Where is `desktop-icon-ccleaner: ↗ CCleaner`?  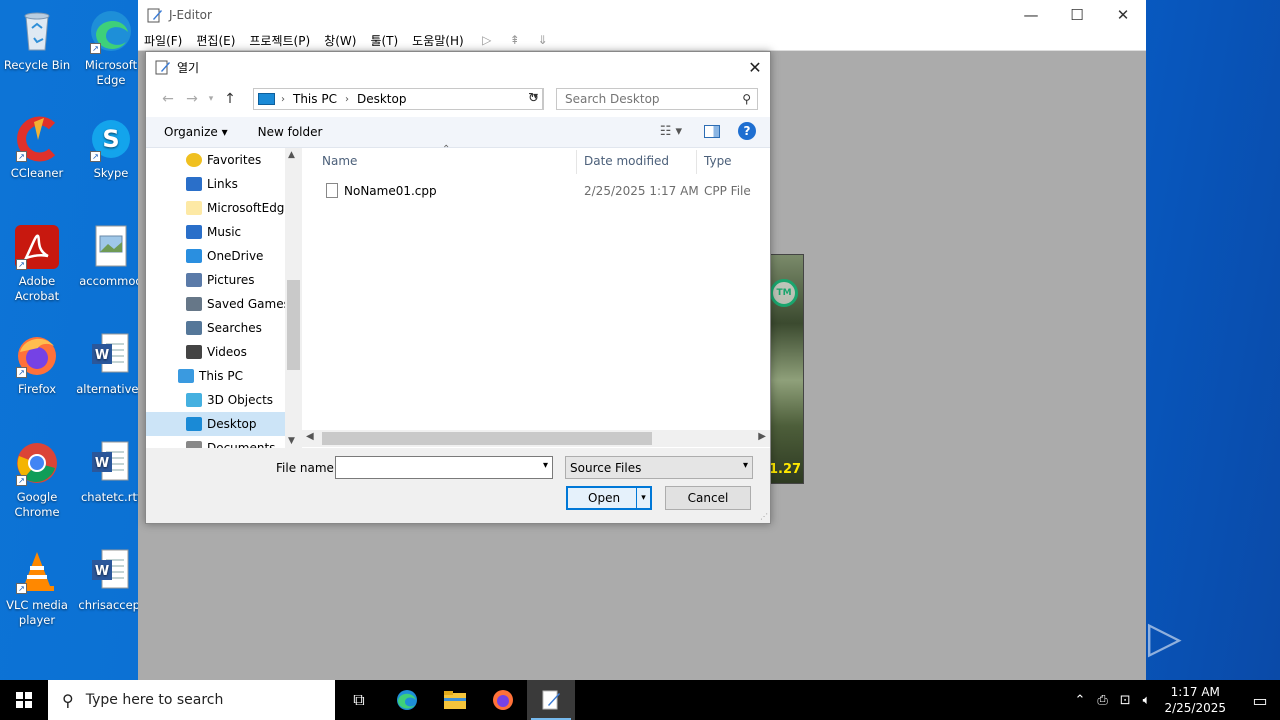 desktop-icon-ccleaner: ↗ CCleaner is located at coordinates (37, 148).